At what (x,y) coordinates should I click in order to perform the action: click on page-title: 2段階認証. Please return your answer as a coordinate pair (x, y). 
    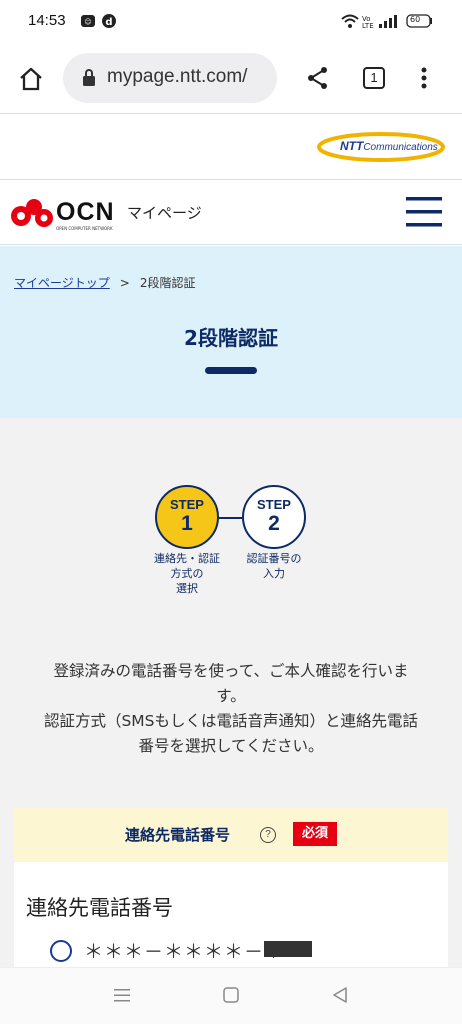
    Looking at the image, I should click on (231, 338).